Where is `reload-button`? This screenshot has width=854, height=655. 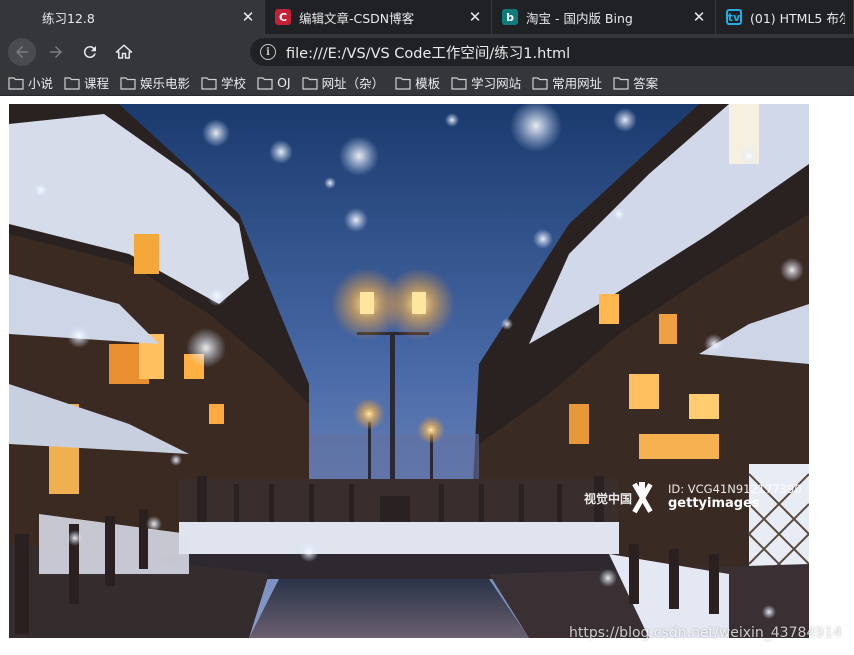
reload-button is located at coordinates (90, 52).